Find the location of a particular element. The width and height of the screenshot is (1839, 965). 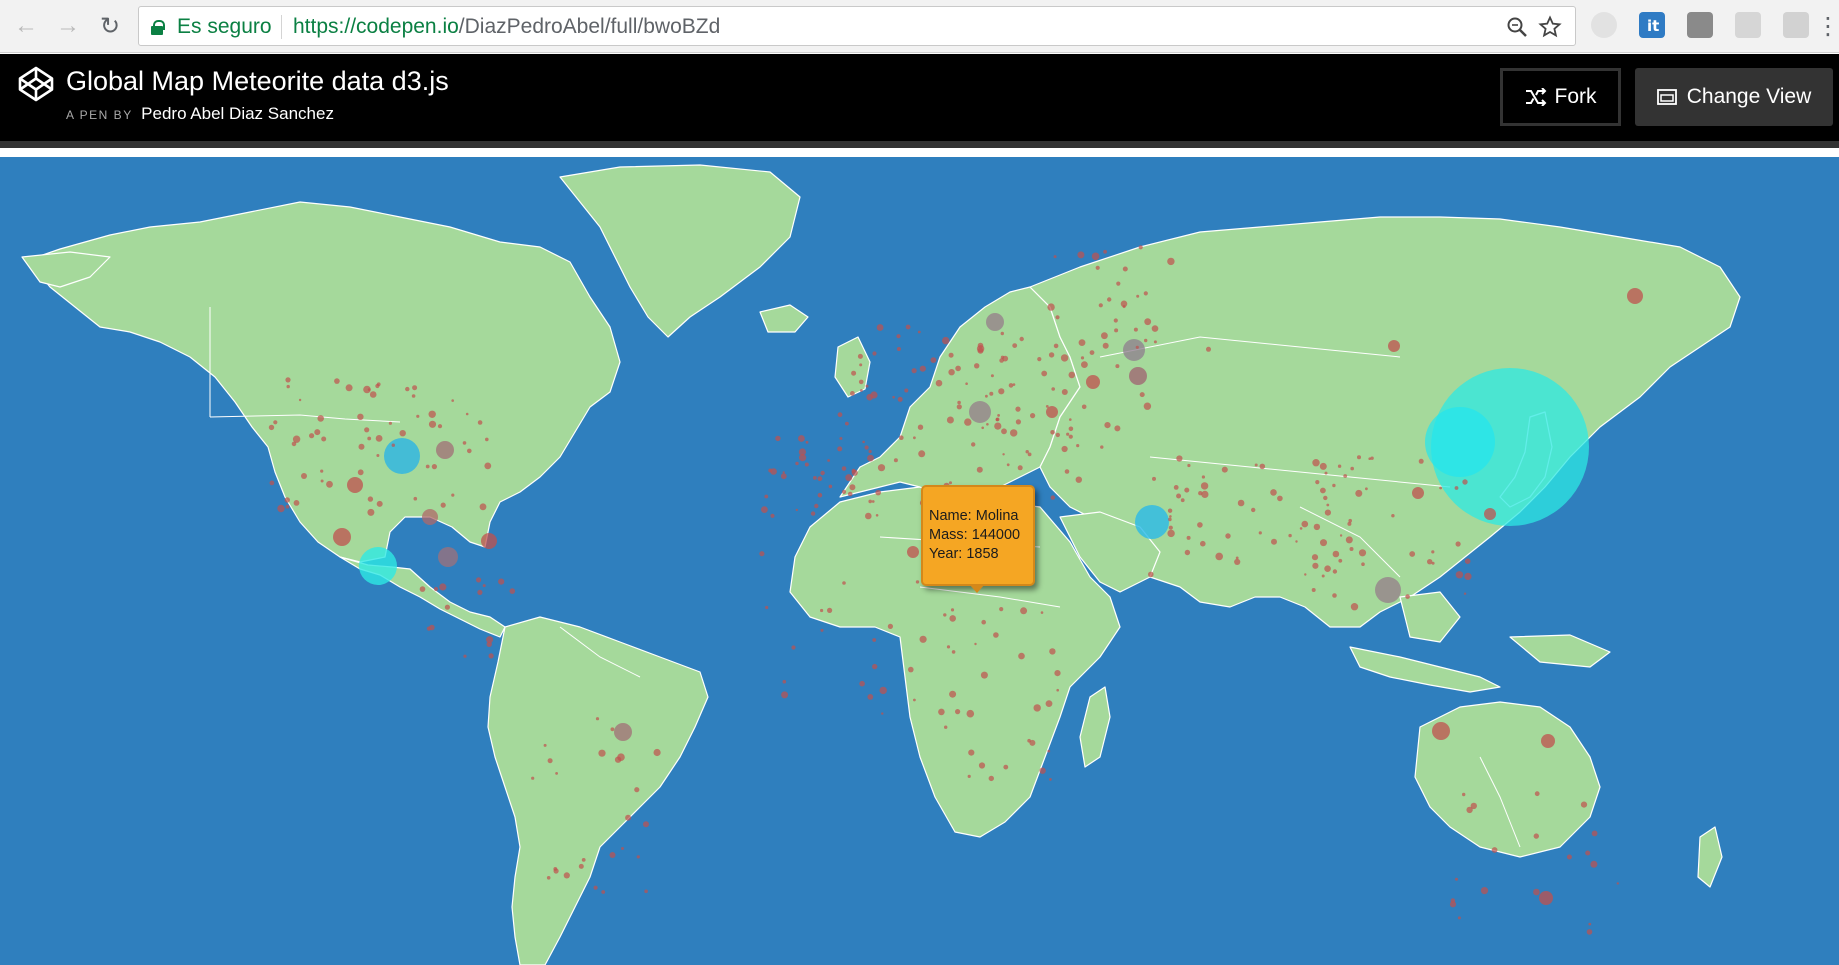

back-icon: ← is located at coordinates (26, 26).